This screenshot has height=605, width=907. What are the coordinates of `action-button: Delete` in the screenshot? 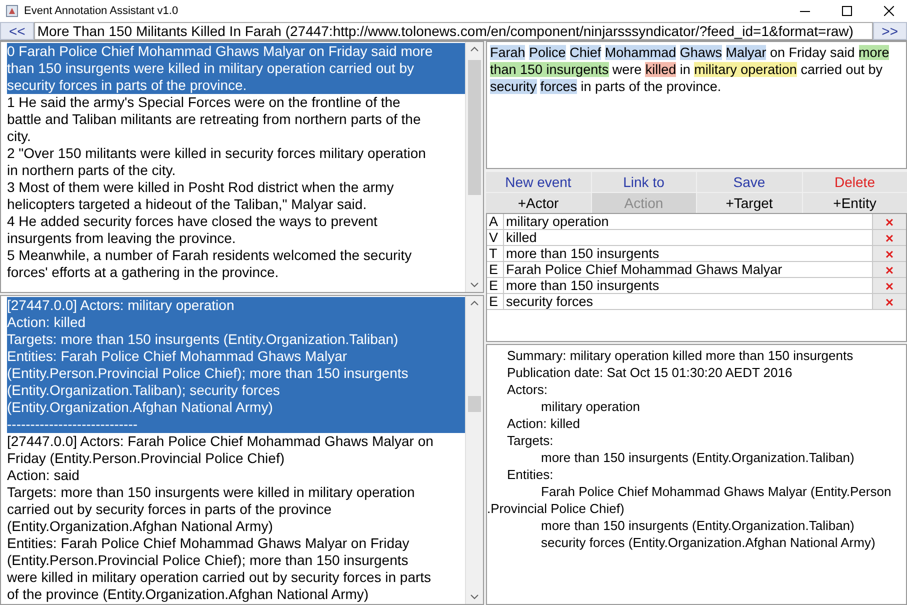 It's located at (854, 182).